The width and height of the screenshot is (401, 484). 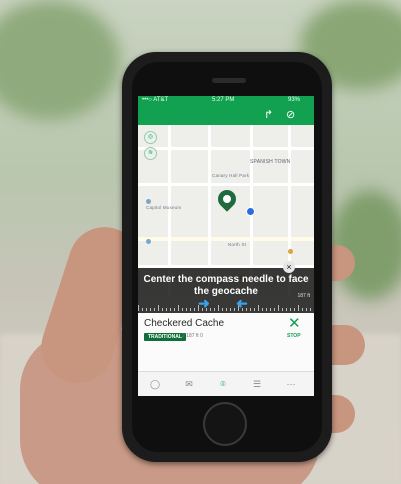 What do you see at coordinates (184, 323) in the screenshot?
I see `cache-name: Checkered Cache` at bounding box center [184, 323].